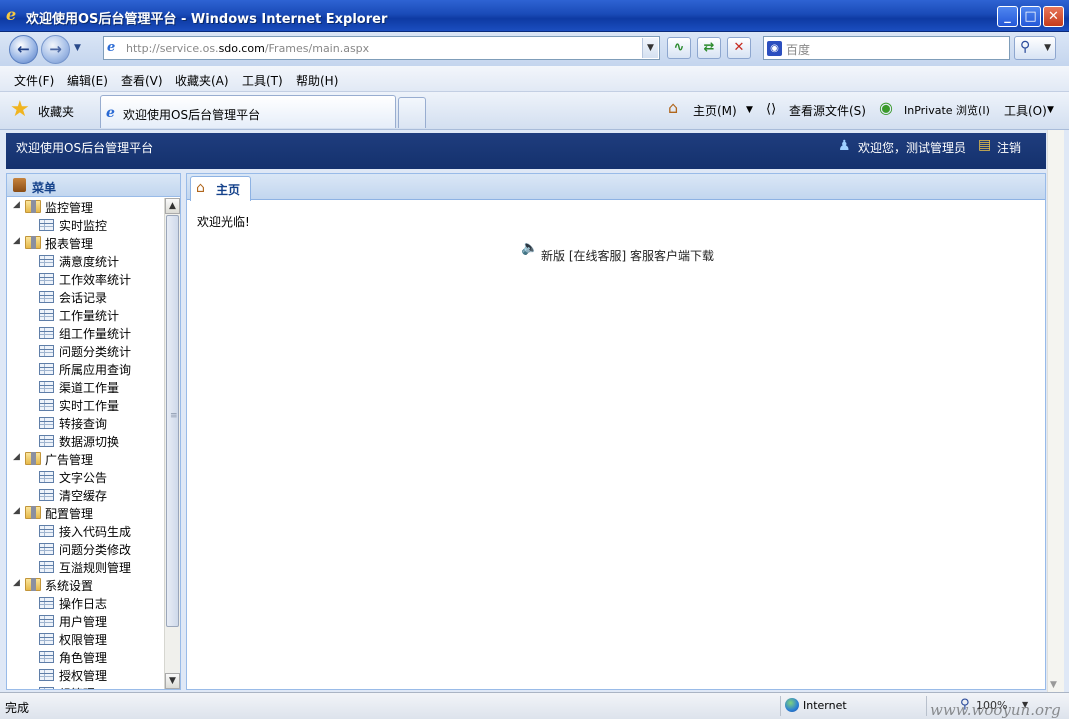 The height and width of the screenshot is (719, 1069). I want to click on menu-item-label: 操作日志, so click(83, 604).